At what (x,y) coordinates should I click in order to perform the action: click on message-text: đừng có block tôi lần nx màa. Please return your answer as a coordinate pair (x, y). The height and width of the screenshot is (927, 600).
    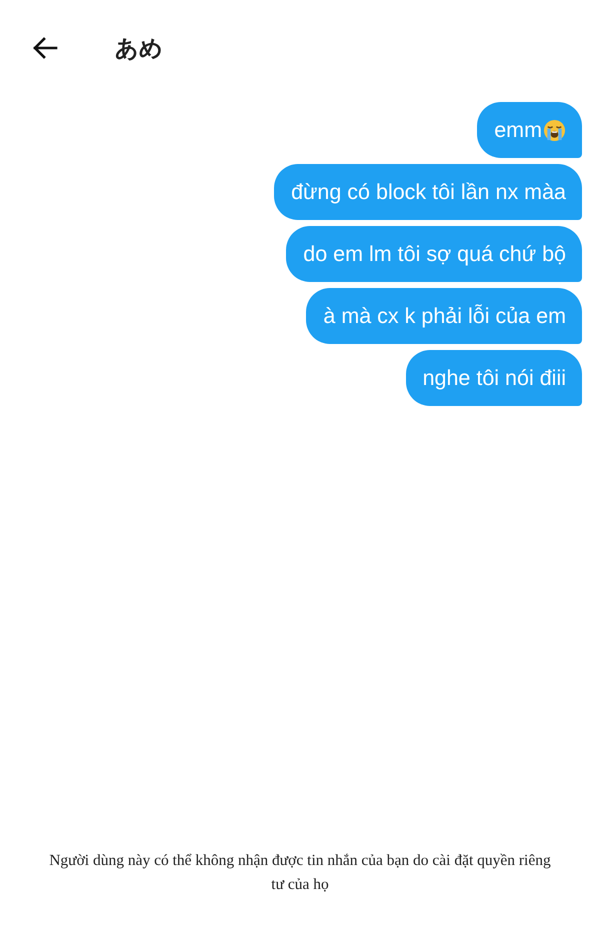
    Looking at the image, I should click on (428, 192).